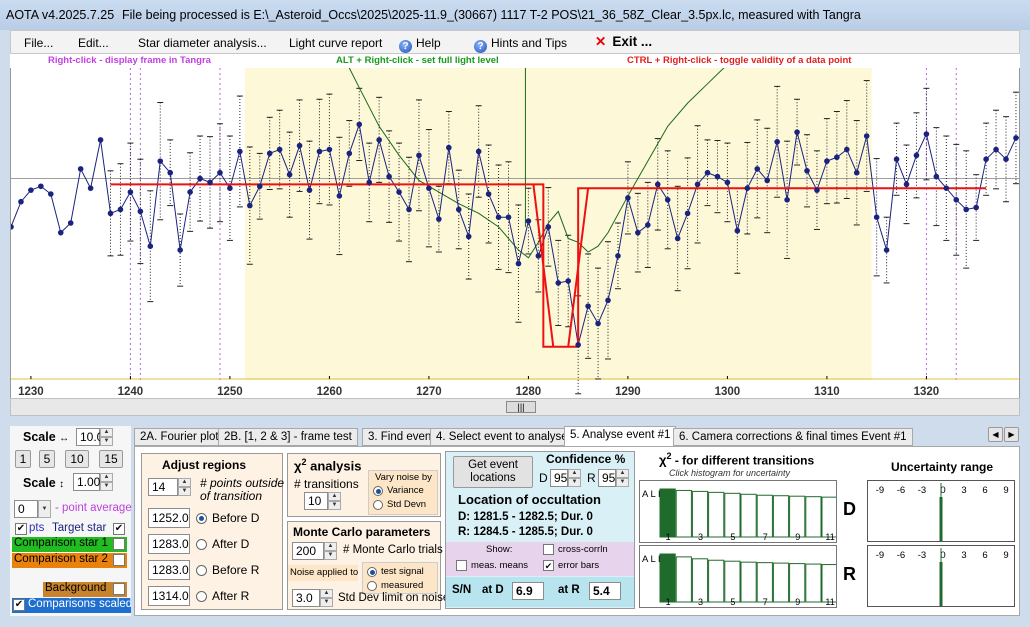 This screenshot has height=627, width=1030. I want to click on vertical-arrows-icon: ↕, so click(62, 484).